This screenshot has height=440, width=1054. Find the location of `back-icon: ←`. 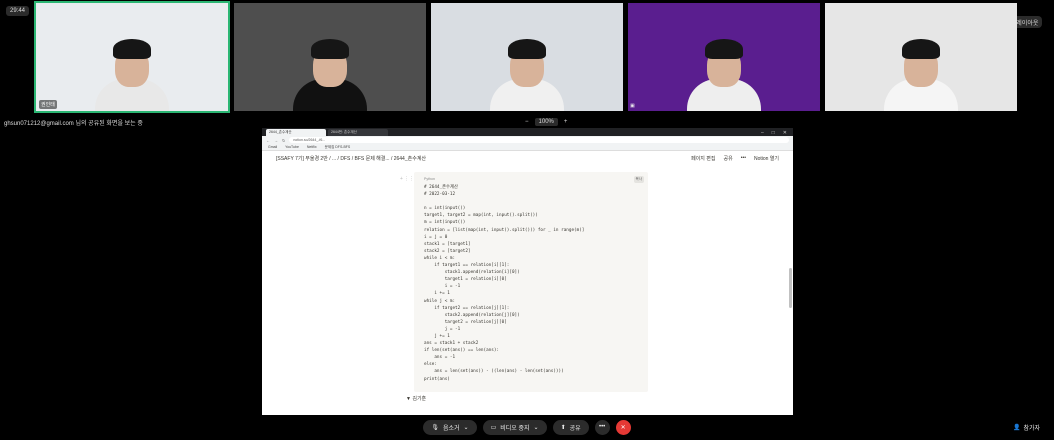

back-icon: ← is located at coordinates (268, 140).